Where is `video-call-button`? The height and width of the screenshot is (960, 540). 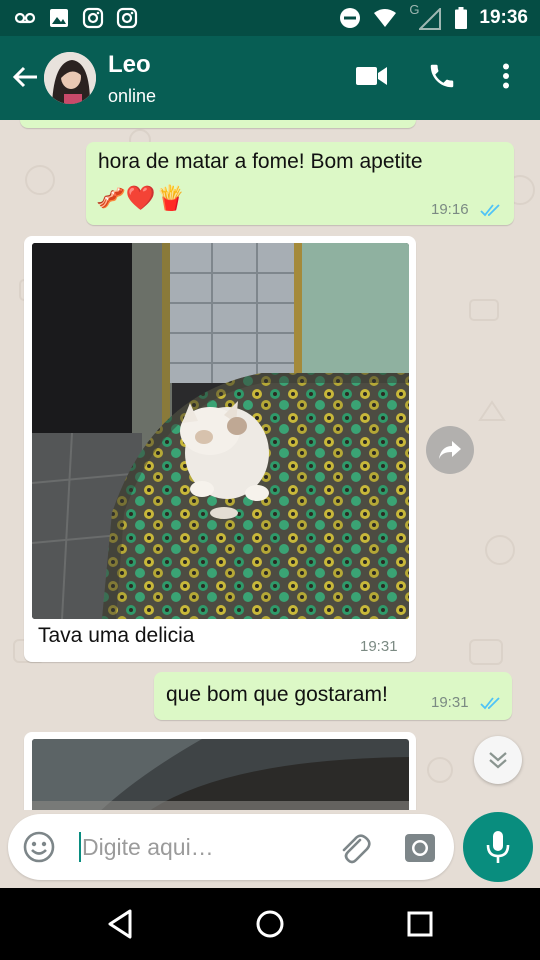
video-call-button is located at coordinates (372, 76).